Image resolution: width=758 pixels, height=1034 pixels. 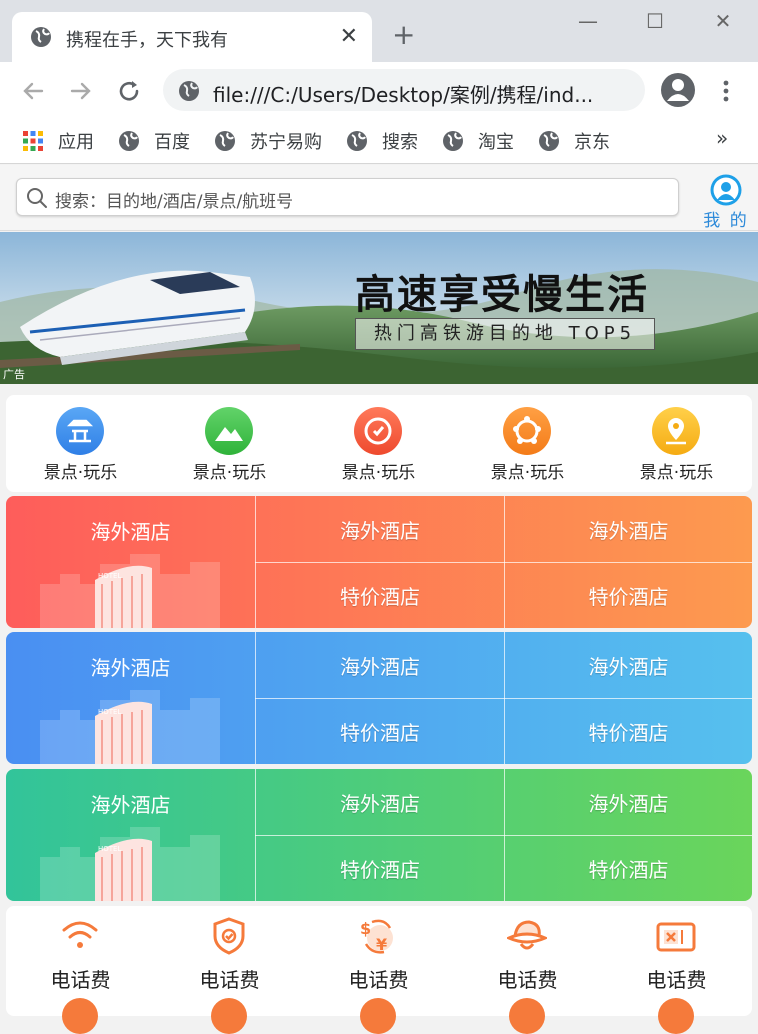 What do you see at coordinates (174, 202) in the screenshot?
I see `search-placeholder: 搜索：目的地/酒店/景点/航班号` at bounding box center [174, 202].